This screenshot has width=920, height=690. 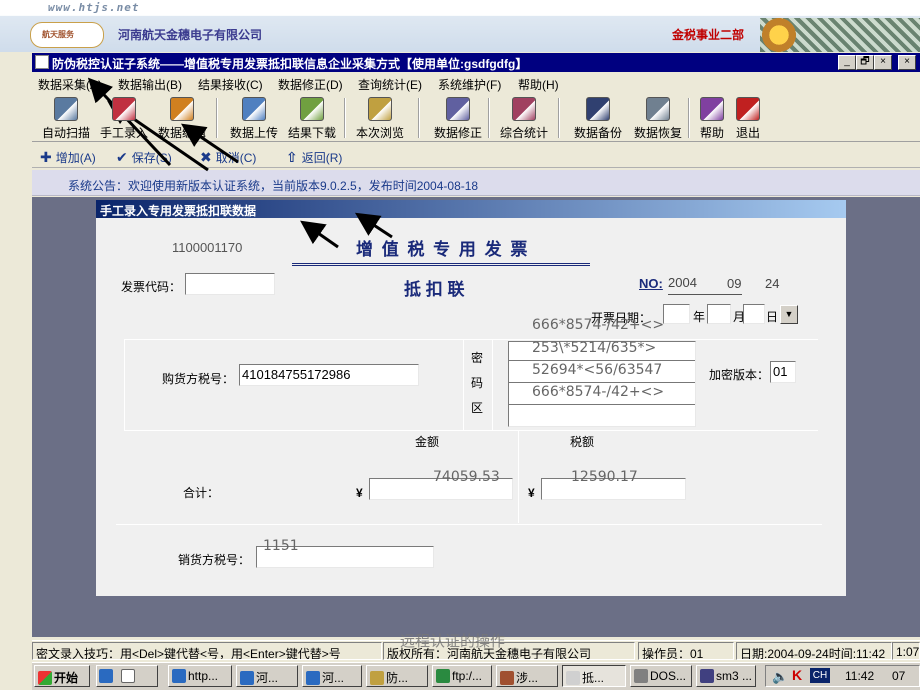 I want to click on manual-entry-icon, so click(x=124, y=109).